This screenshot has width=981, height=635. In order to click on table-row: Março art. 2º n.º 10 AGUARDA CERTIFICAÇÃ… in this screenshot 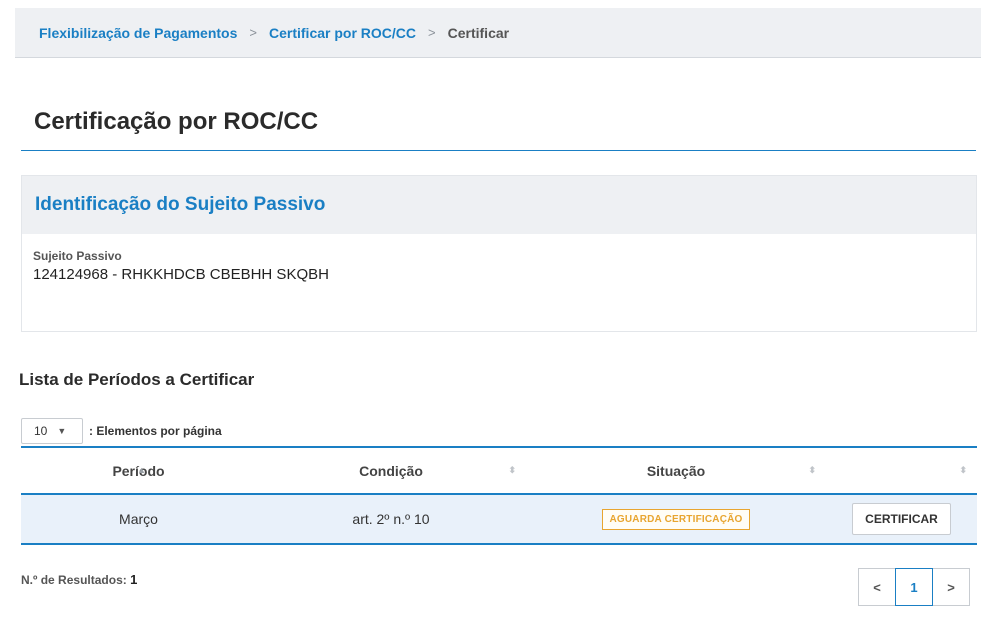, I will do `click(499, 519)`.